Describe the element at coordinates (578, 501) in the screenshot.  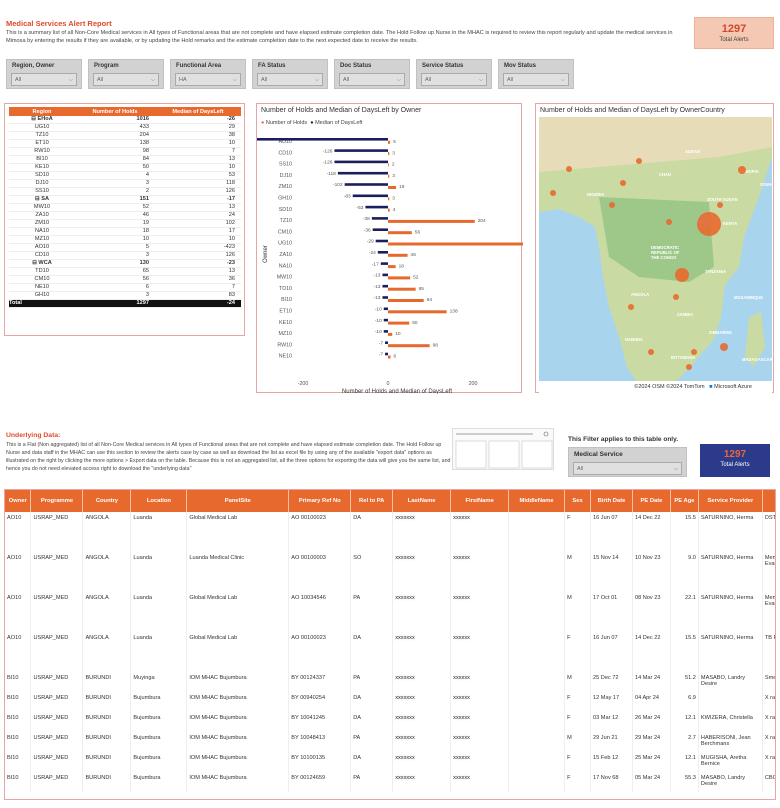
I see `detail-col-header: Sex` at that location.